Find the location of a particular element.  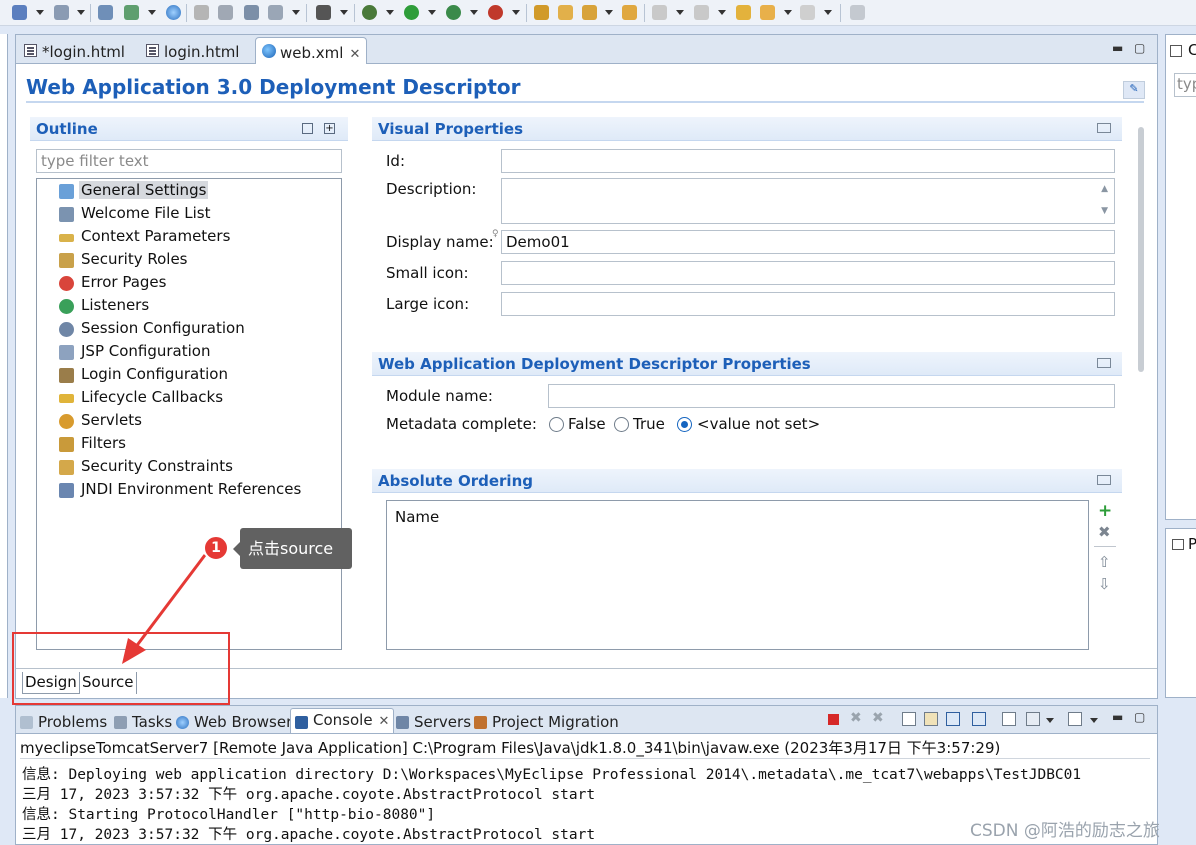

scroll-down-icon: ▼ is located at coordinates (1104, 211).